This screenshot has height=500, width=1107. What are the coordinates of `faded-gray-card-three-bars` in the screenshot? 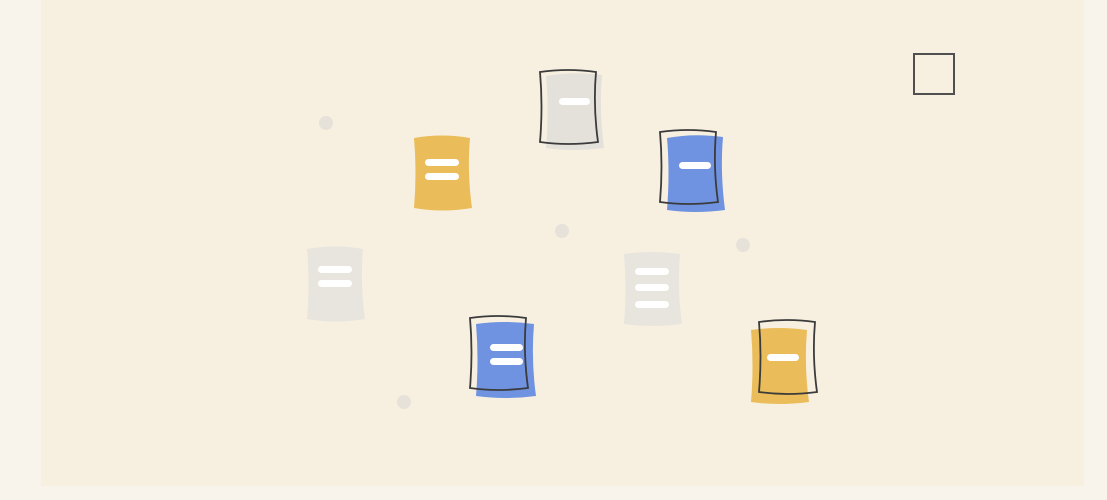 It's located at (655, 292).